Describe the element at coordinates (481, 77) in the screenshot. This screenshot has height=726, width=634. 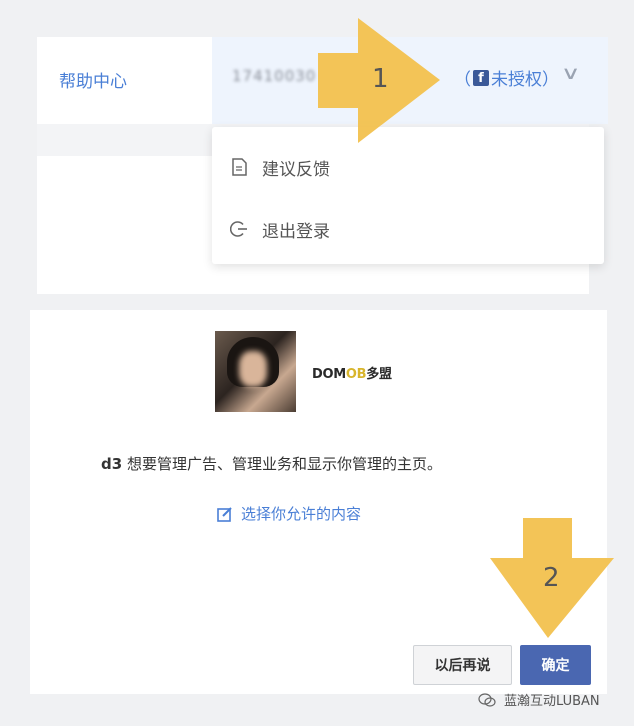
I see `facebook-icon: f` at that location.